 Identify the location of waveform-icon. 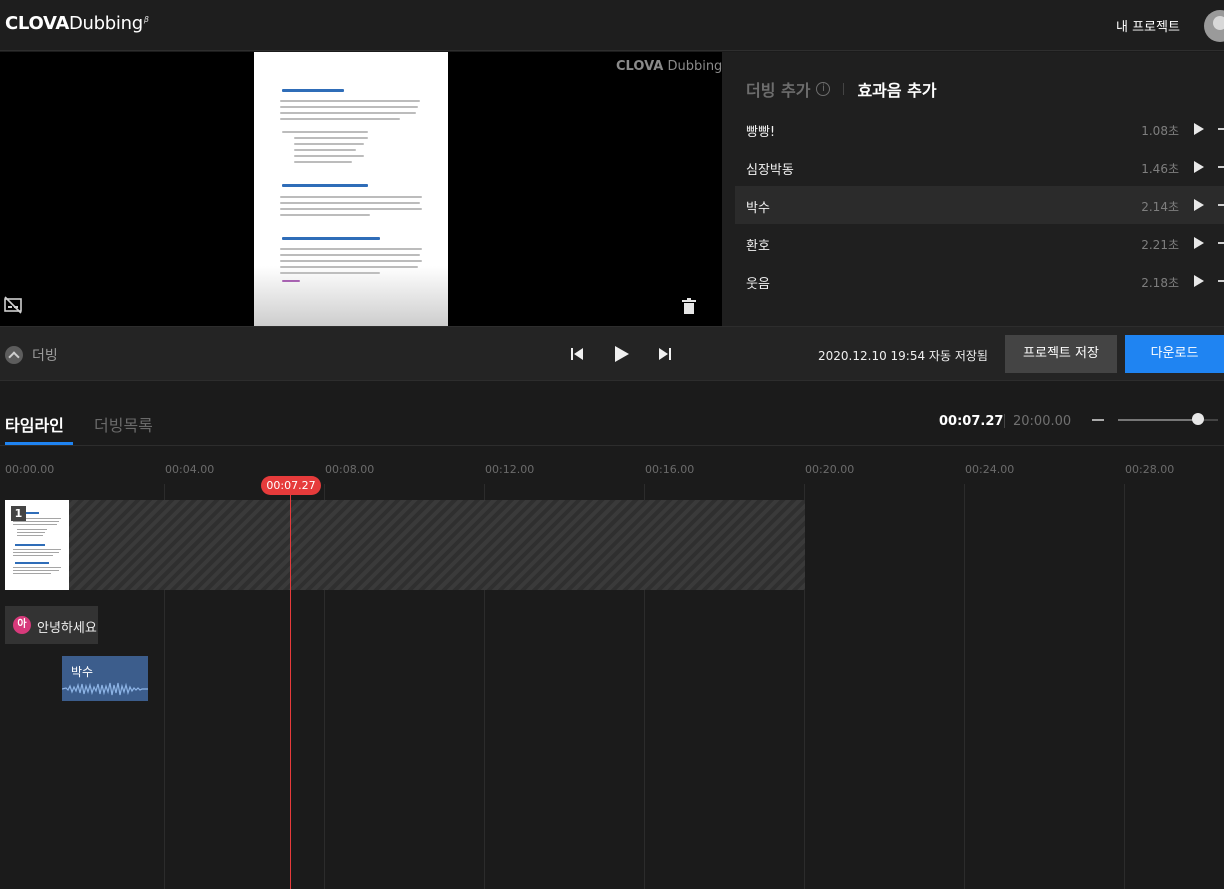
(105, 689).